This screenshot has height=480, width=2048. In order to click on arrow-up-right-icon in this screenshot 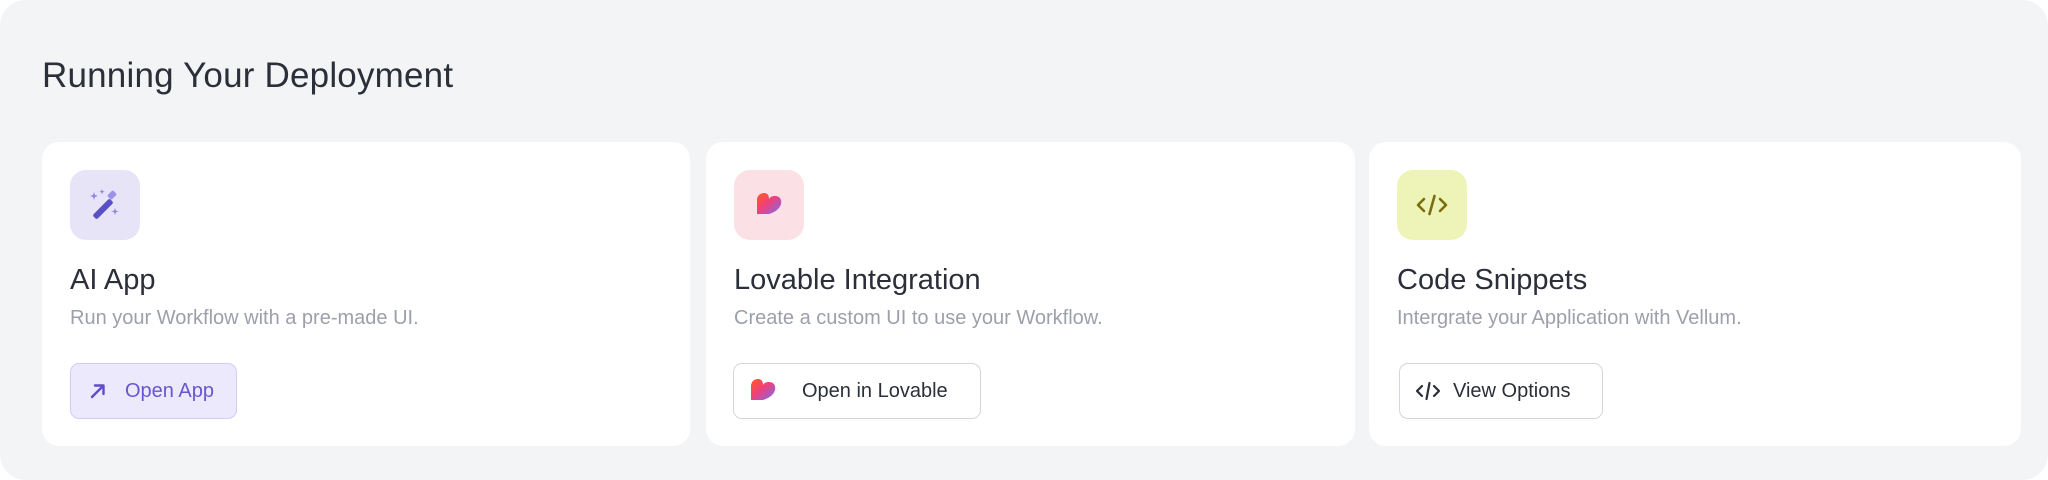, I will do `click(98, 391)`.